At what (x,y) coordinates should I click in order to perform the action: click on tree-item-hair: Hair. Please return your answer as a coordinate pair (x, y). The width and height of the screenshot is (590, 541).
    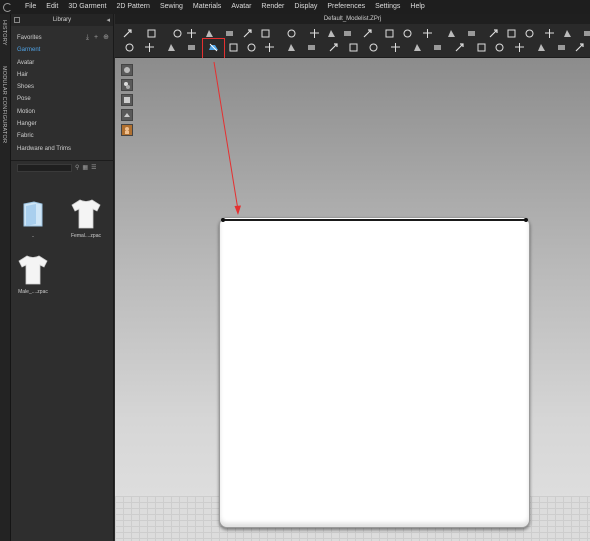
    Looking at the image, I should click on (62, 75).